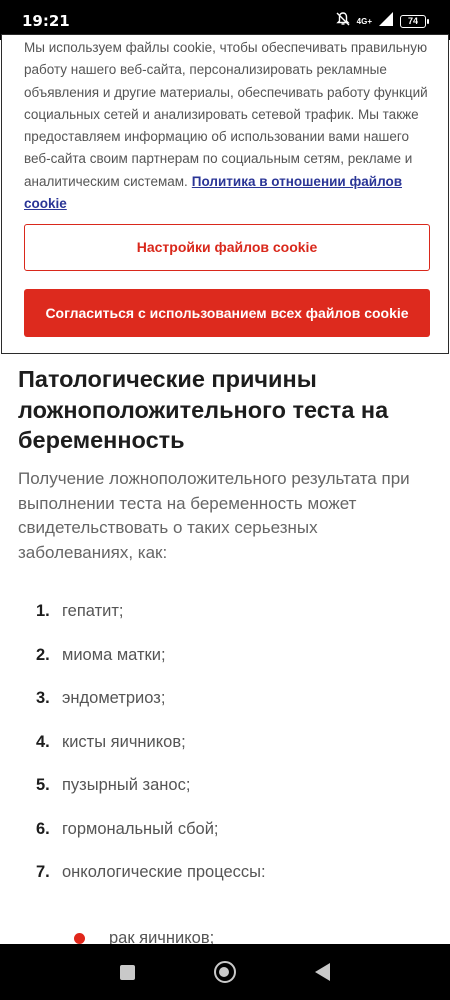  What do you see at coordinates (151, 883) in the screenshot?
I see `list-item: 7. онкологические процессы:` at bounding box center [151, 883].